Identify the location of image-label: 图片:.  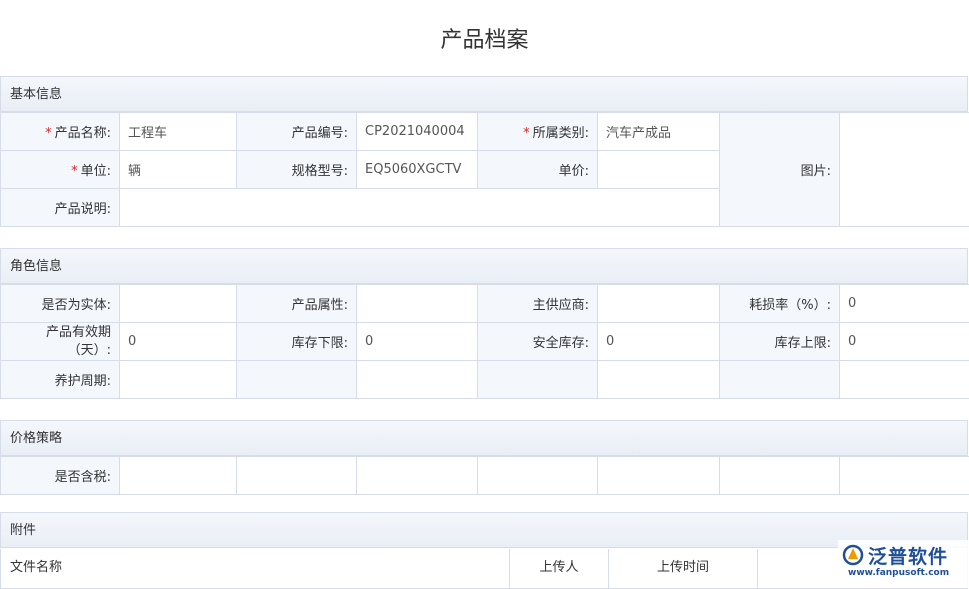
(780, 170).